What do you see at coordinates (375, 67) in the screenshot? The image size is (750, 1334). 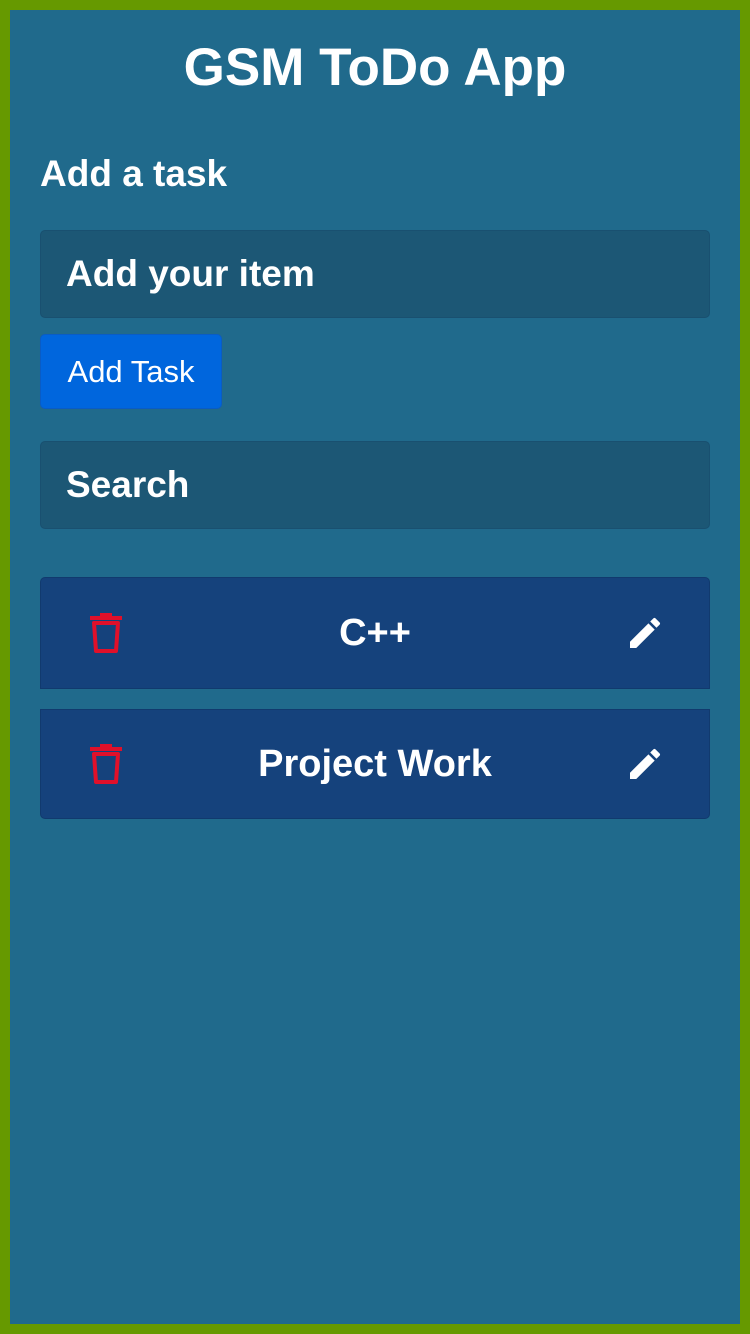 I see `app-title: GSM ToDo App` at bounding box center [375, 67].